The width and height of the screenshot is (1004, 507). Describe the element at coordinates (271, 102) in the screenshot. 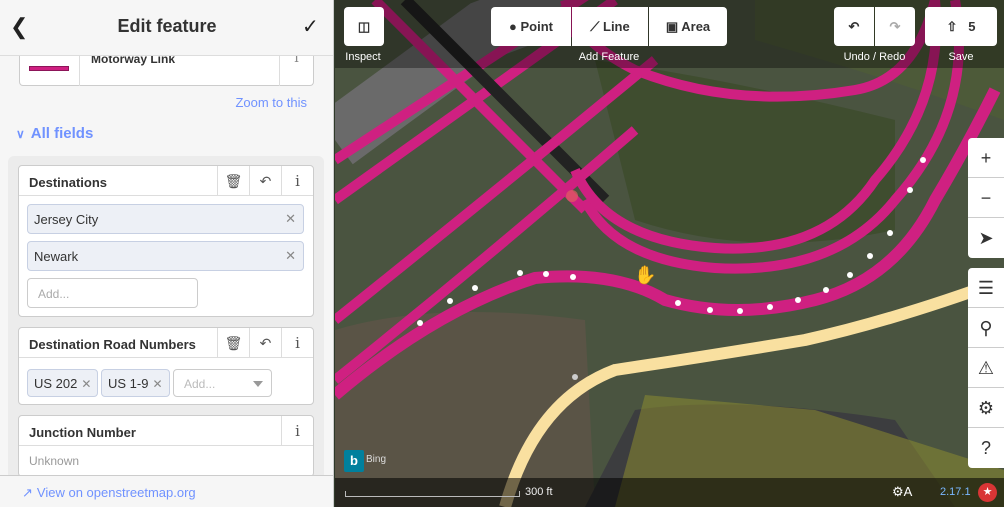

I see `zoom-to-this-link: Zoom to this` at that location.